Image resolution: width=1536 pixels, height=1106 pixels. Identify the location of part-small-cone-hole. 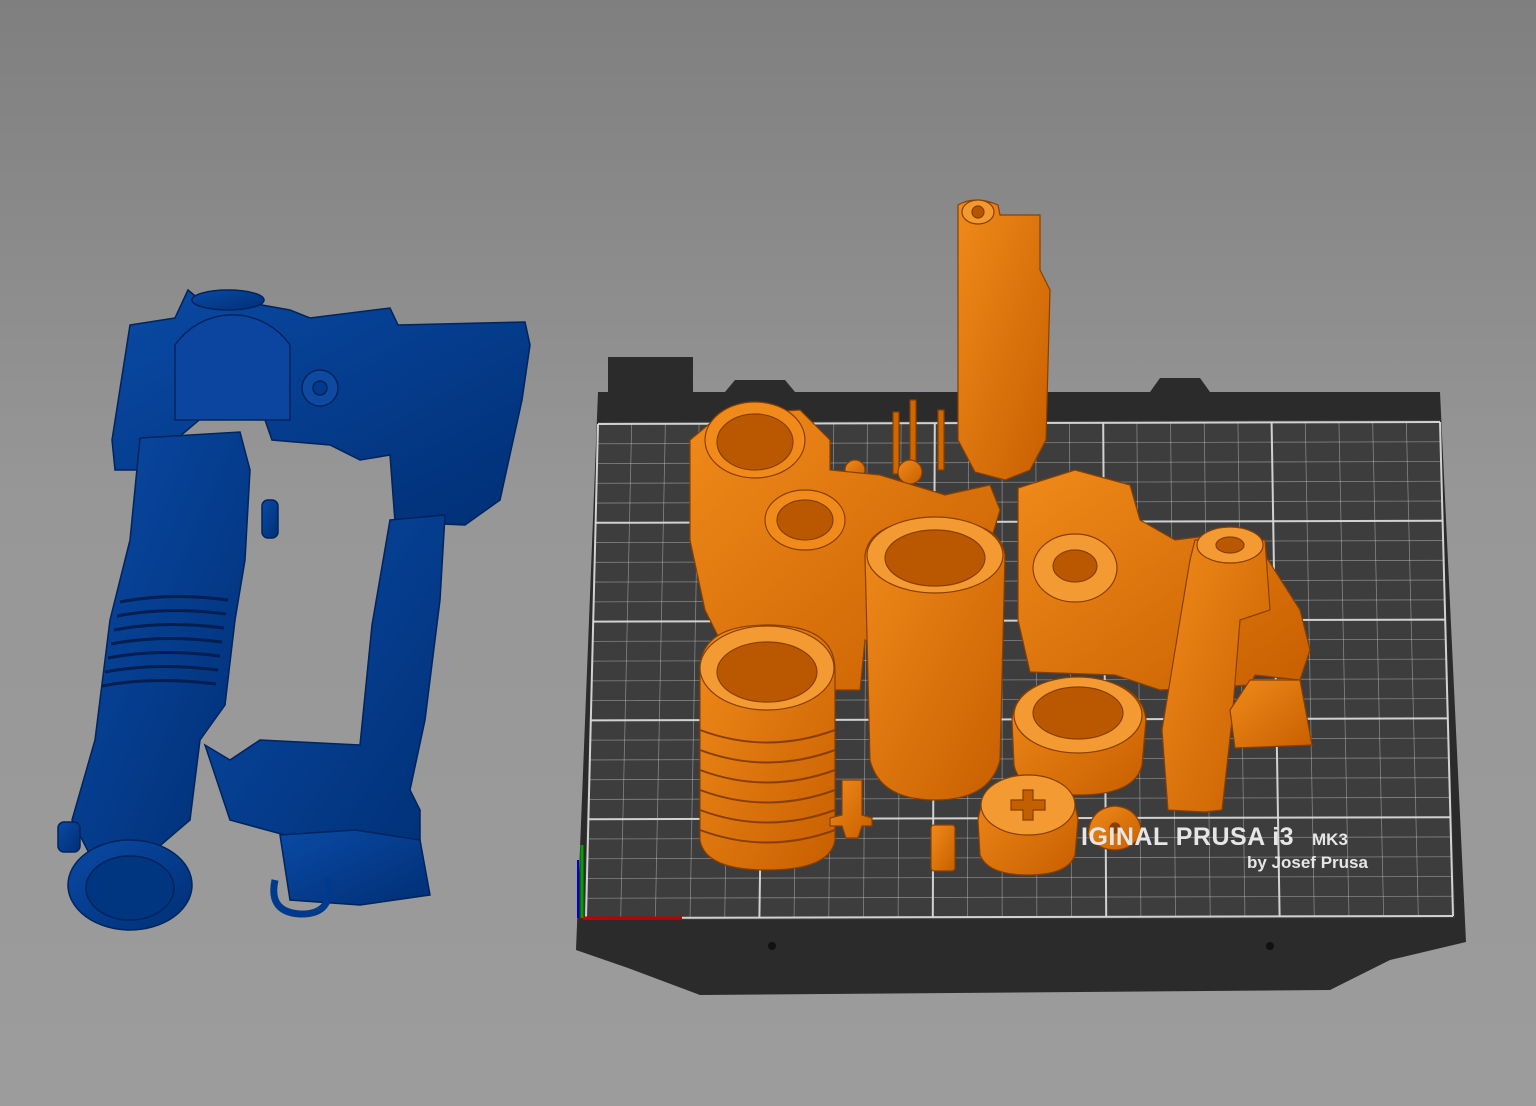
(1115, 828).